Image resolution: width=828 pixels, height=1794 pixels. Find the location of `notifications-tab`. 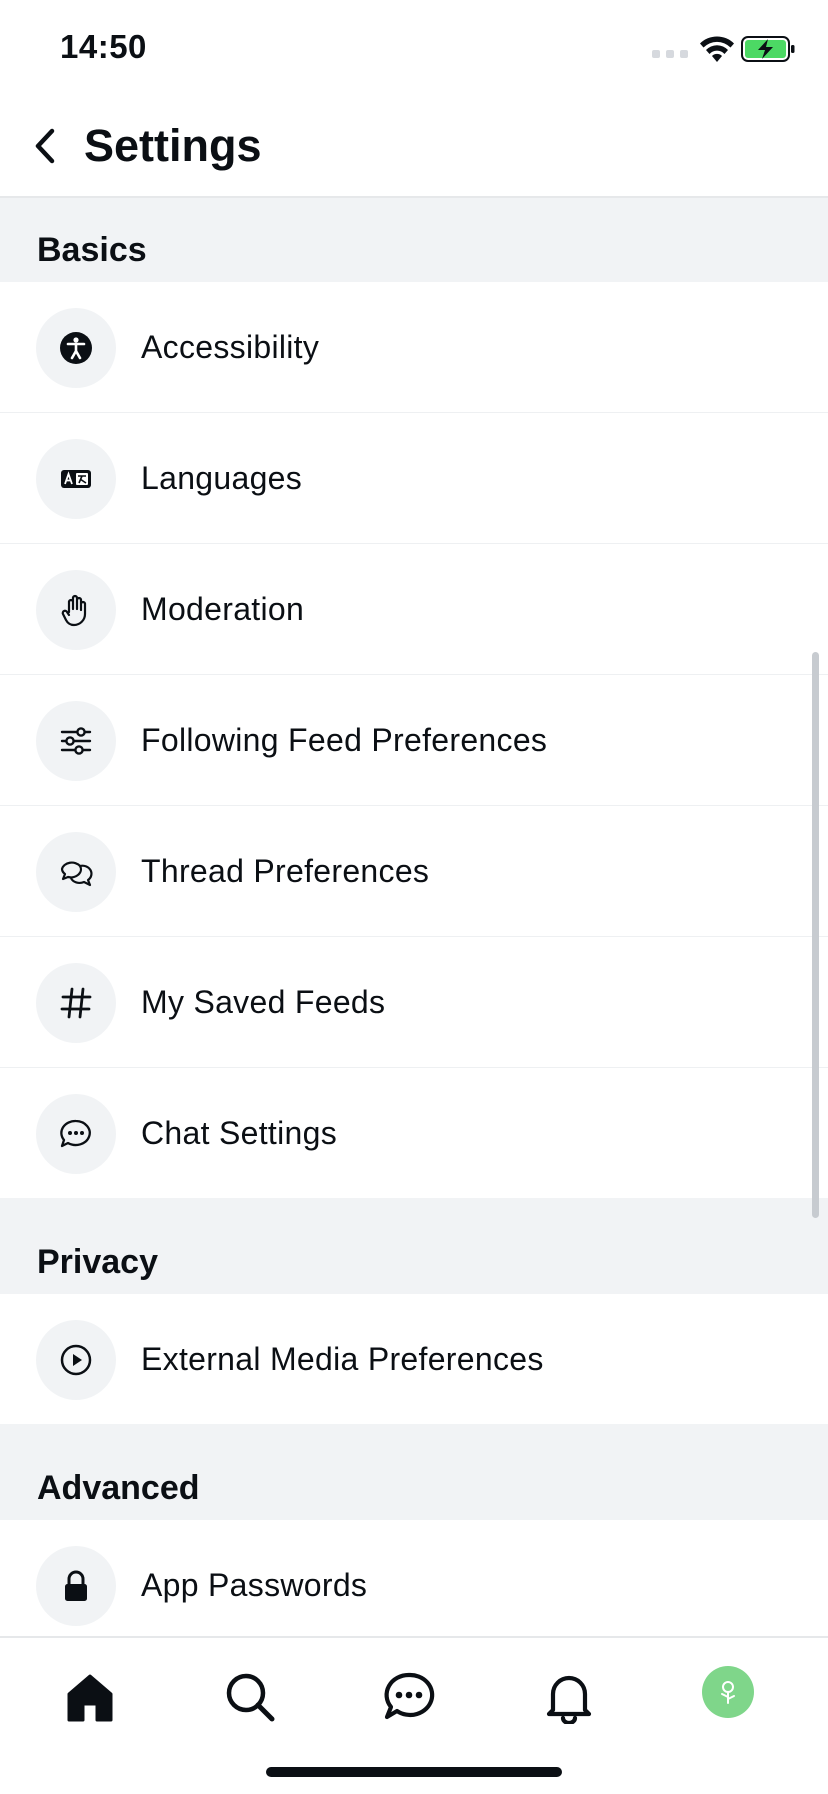

notifications-tab is located at coordinates (569, 1697).